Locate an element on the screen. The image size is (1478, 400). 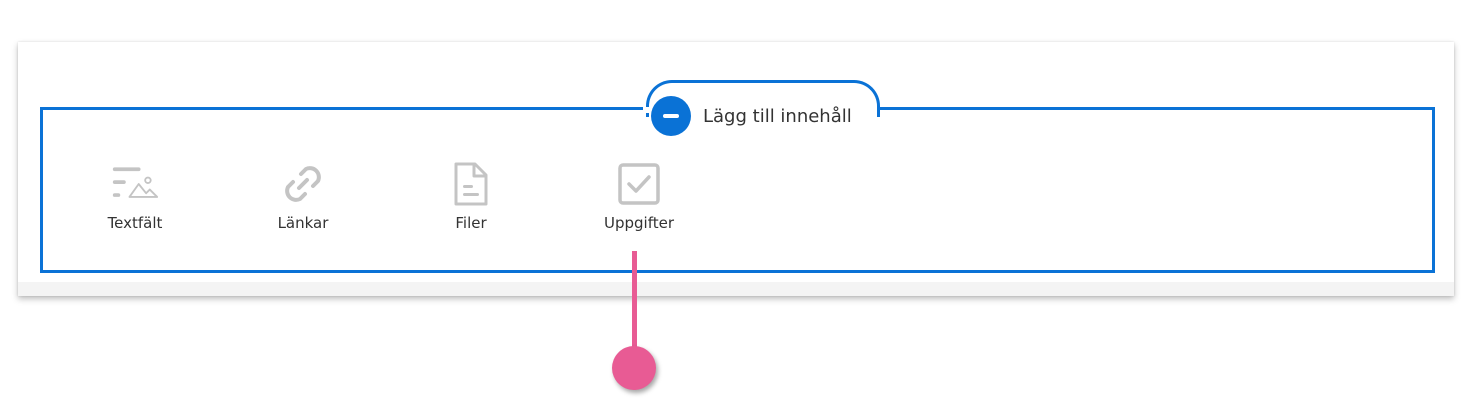
minus-circle-icon is located at coordinates (671, 116).